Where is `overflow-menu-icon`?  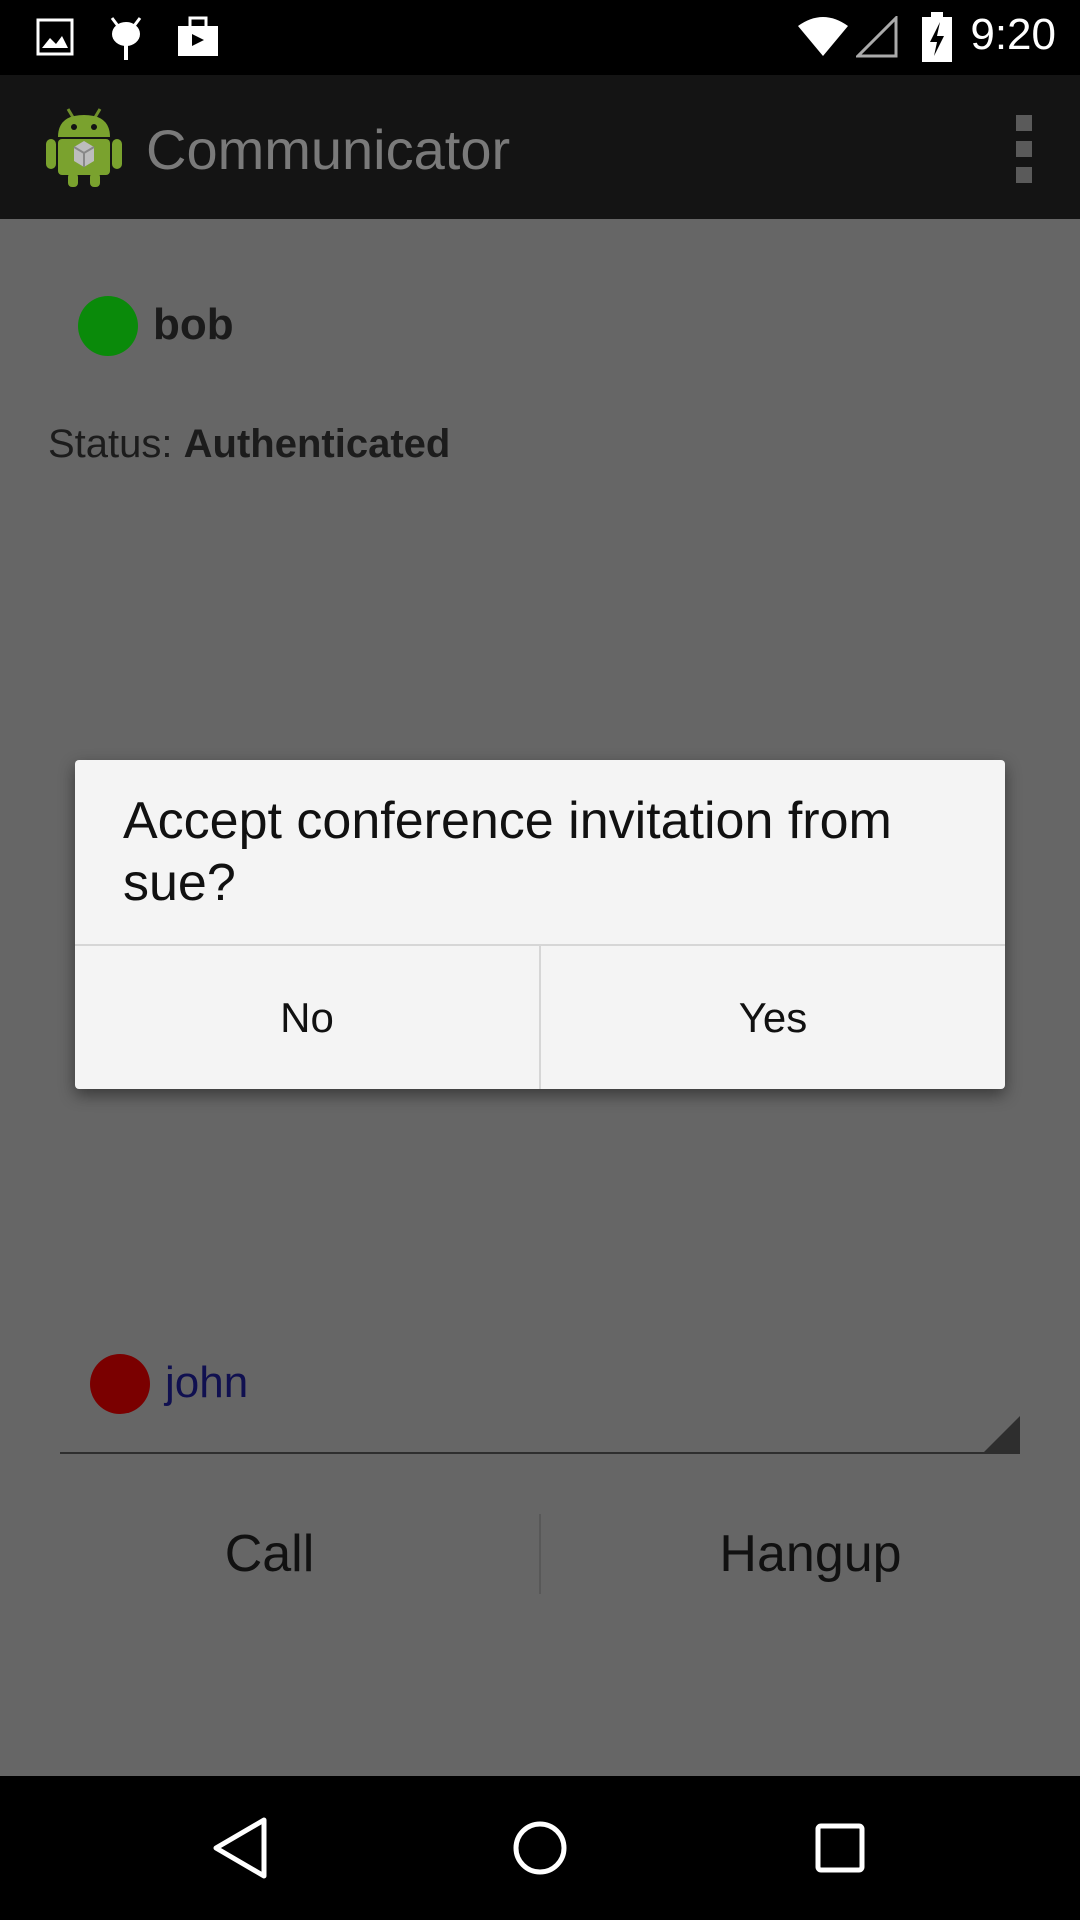 overflow-menu-icon is located at coordinates (1024, 149).